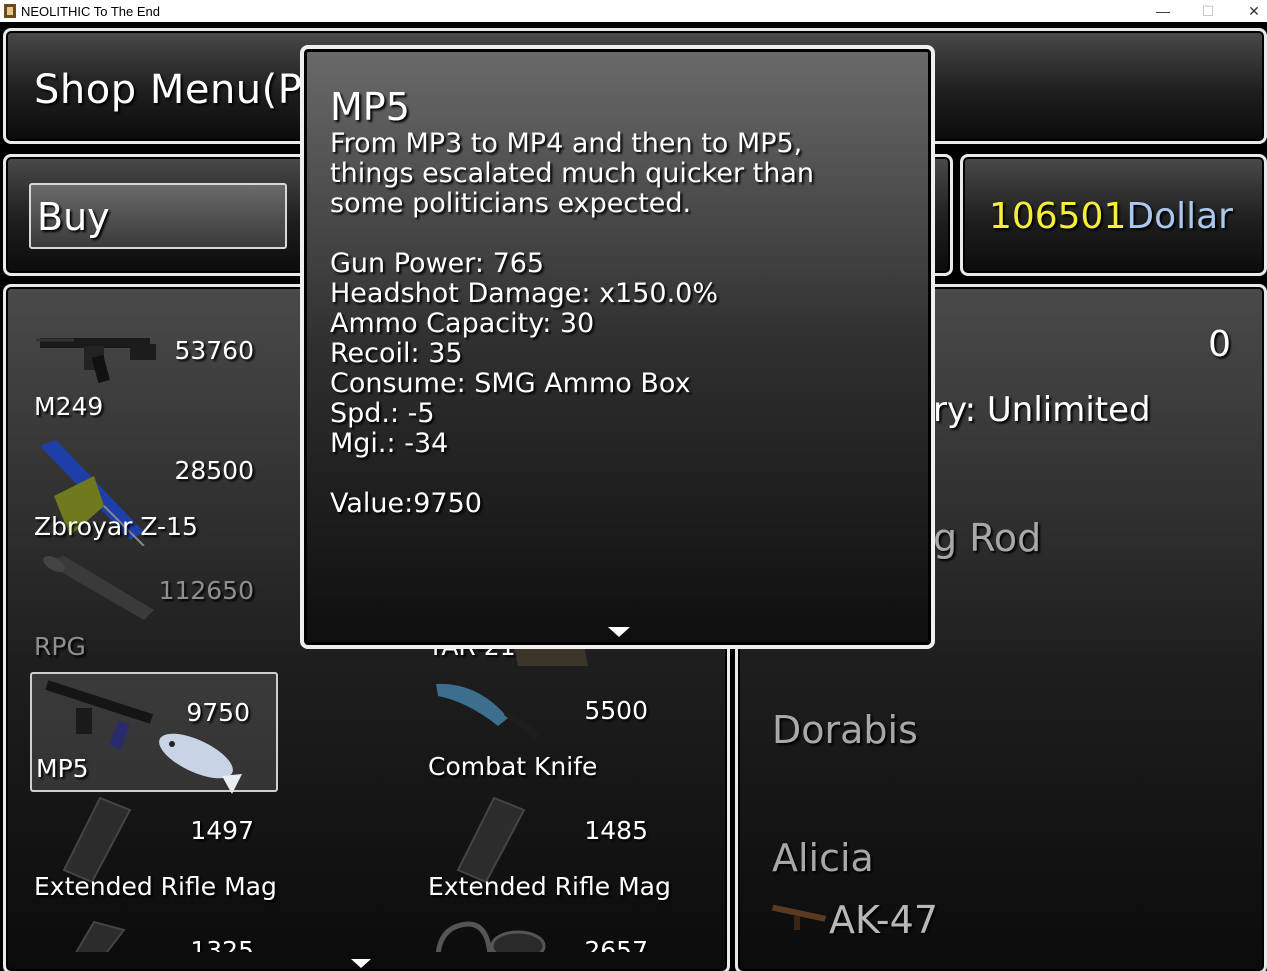  I want to click on shop-item-rpg: 112650 RPG, so click(155, 612).